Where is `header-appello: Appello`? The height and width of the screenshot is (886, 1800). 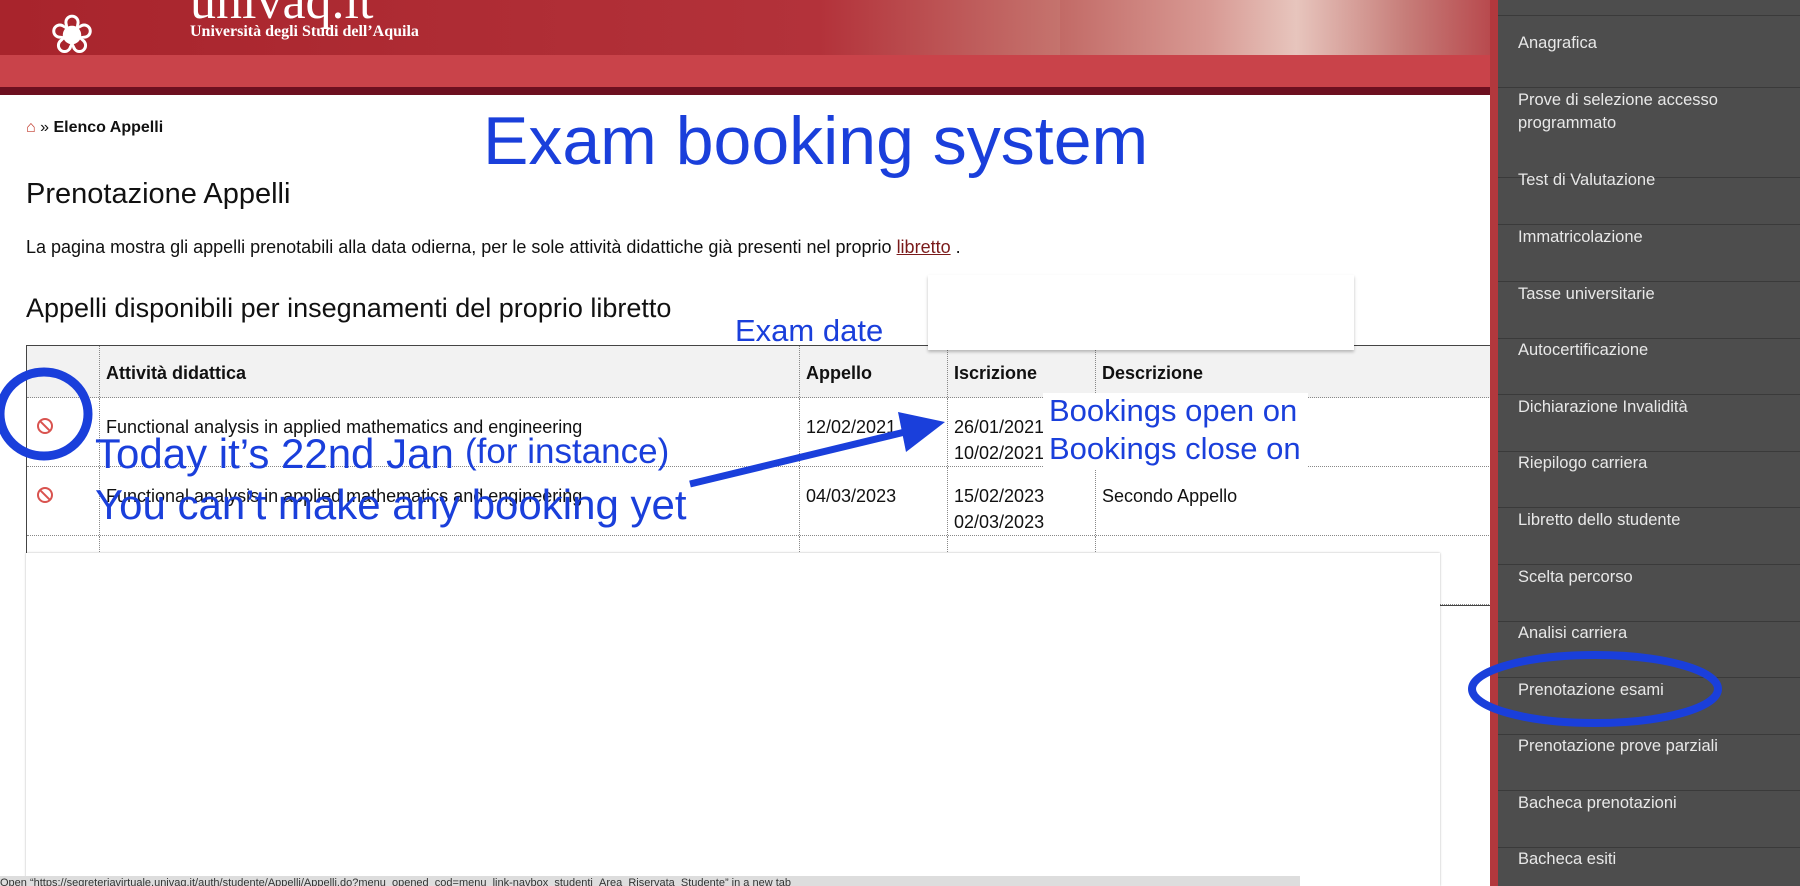
header-appello: Appello is located at coordinates (873, 371).